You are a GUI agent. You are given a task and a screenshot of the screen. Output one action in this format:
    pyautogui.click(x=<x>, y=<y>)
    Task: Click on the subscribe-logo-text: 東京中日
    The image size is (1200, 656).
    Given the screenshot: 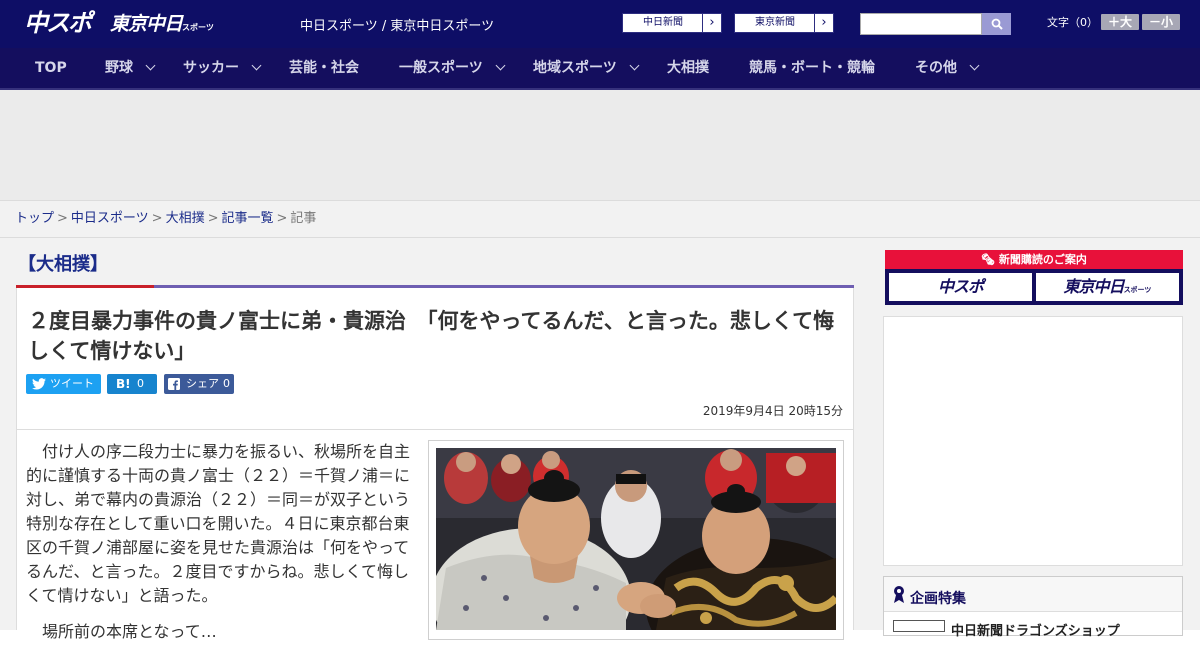 What is the action you would take?
    pyautogui.click(x=1094, y=286)
    